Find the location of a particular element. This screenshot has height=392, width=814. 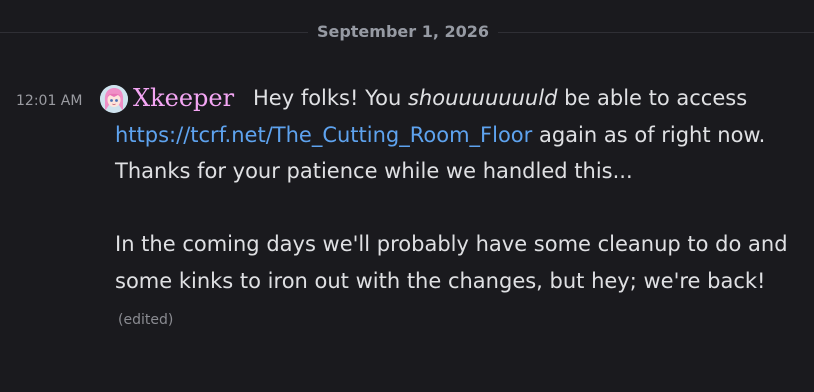

message-timestamp: 12:01 AM is located at coordinates (49, 101).